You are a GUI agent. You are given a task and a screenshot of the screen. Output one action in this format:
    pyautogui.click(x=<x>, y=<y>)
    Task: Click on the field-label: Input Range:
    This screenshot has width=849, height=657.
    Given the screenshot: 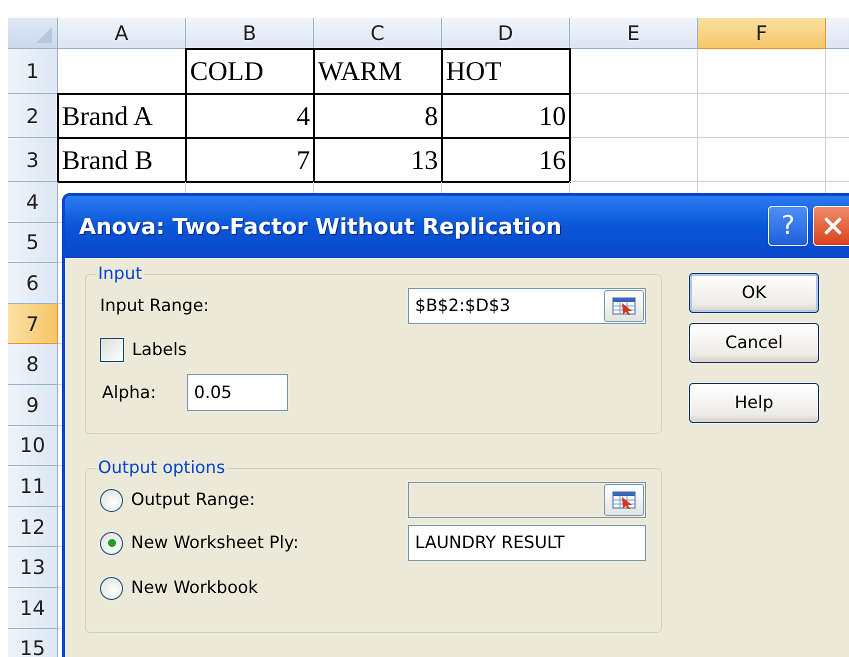 What is the action you would take?
    pyautogui.click(x=155, y=306)
    